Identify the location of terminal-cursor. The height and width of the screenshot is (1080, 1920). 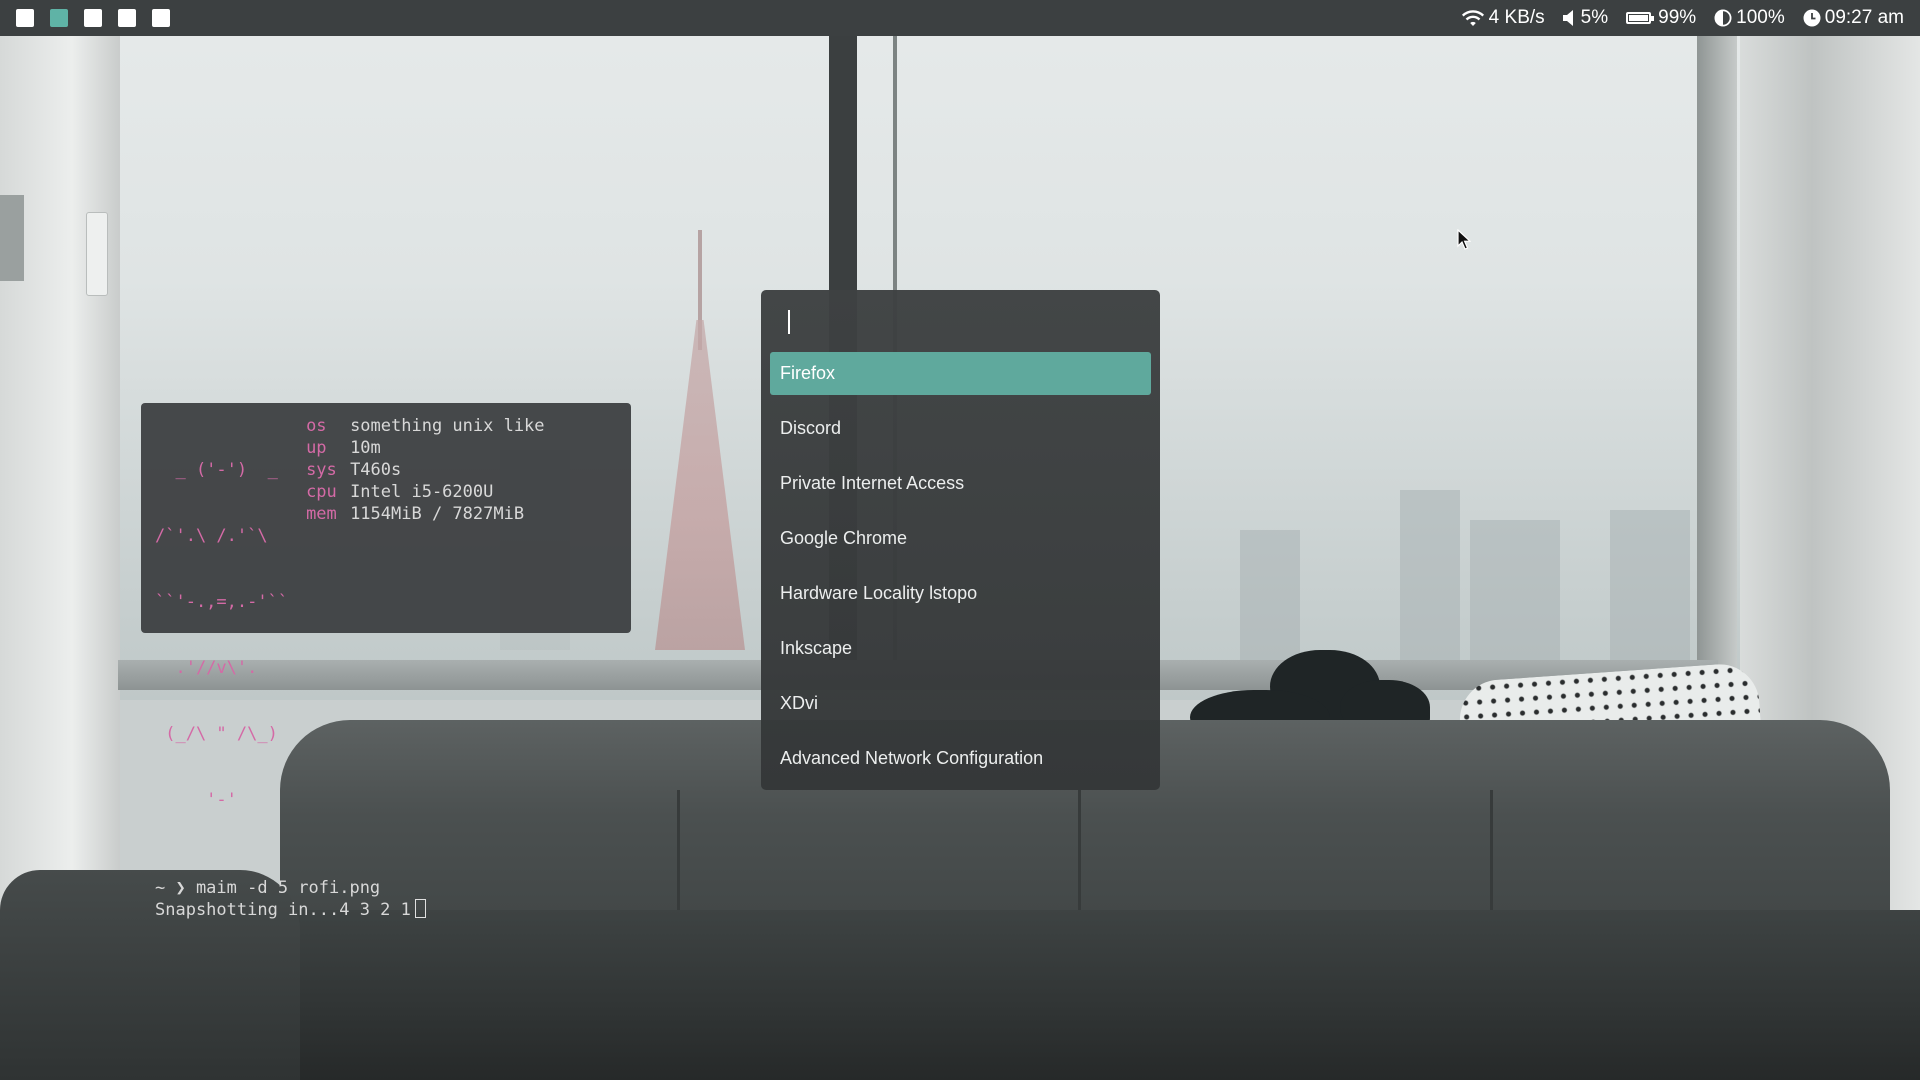
(420, 908).